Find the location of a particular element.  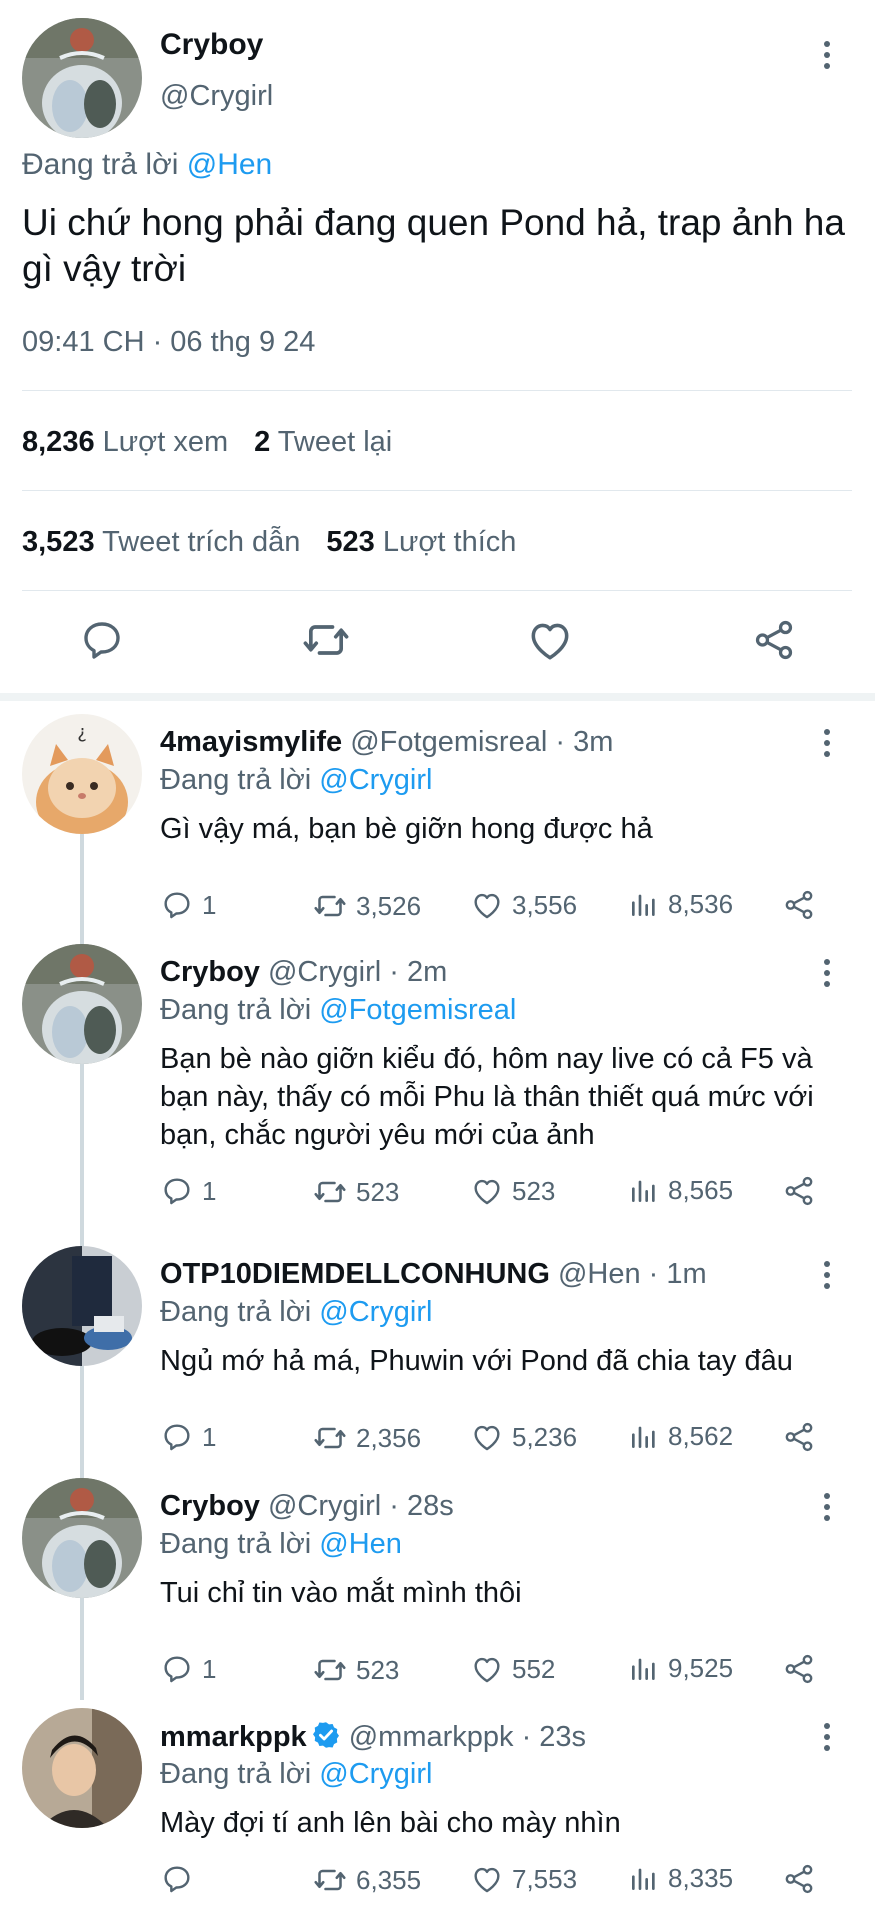

reply-to-link: @Fotgemisreal is located at coordinates (417, 1010).